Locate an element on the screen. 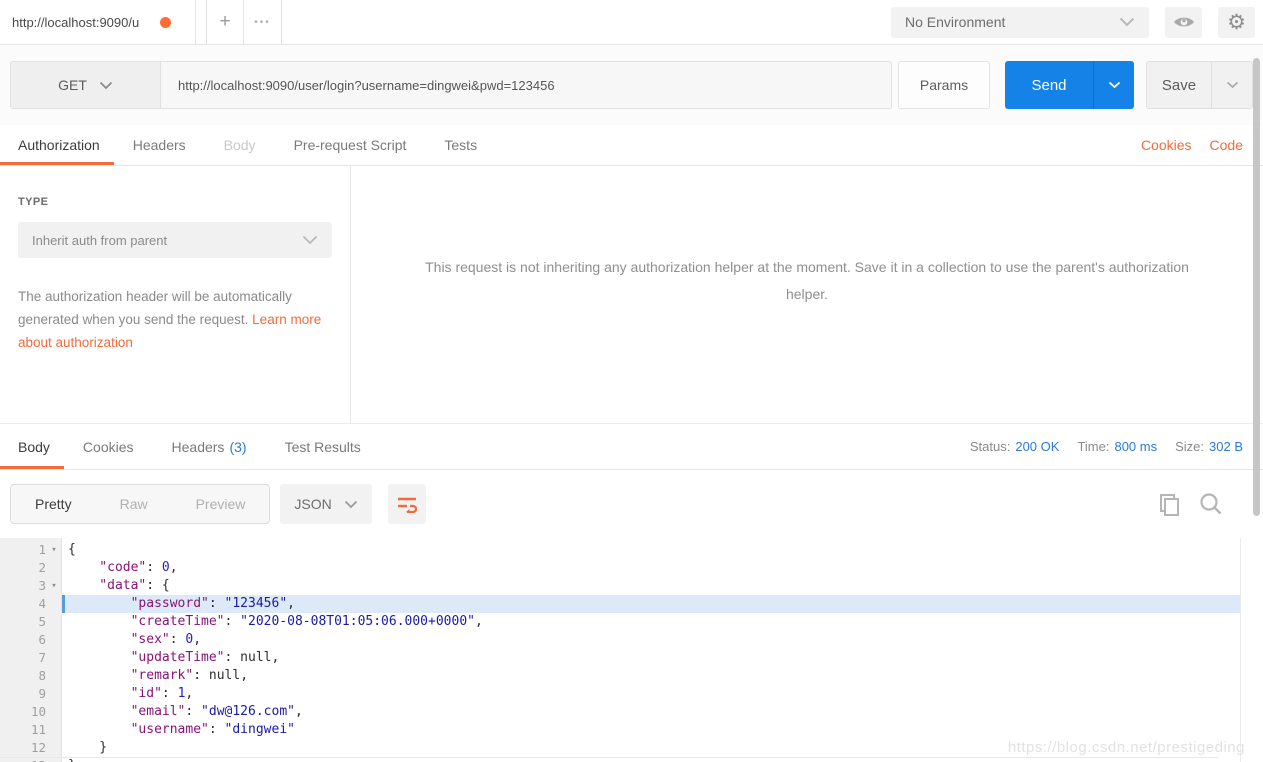 Image resolution: width=1263 pixels, height=762 pixels. line-number: 4 is located at coordinates (42, 603).